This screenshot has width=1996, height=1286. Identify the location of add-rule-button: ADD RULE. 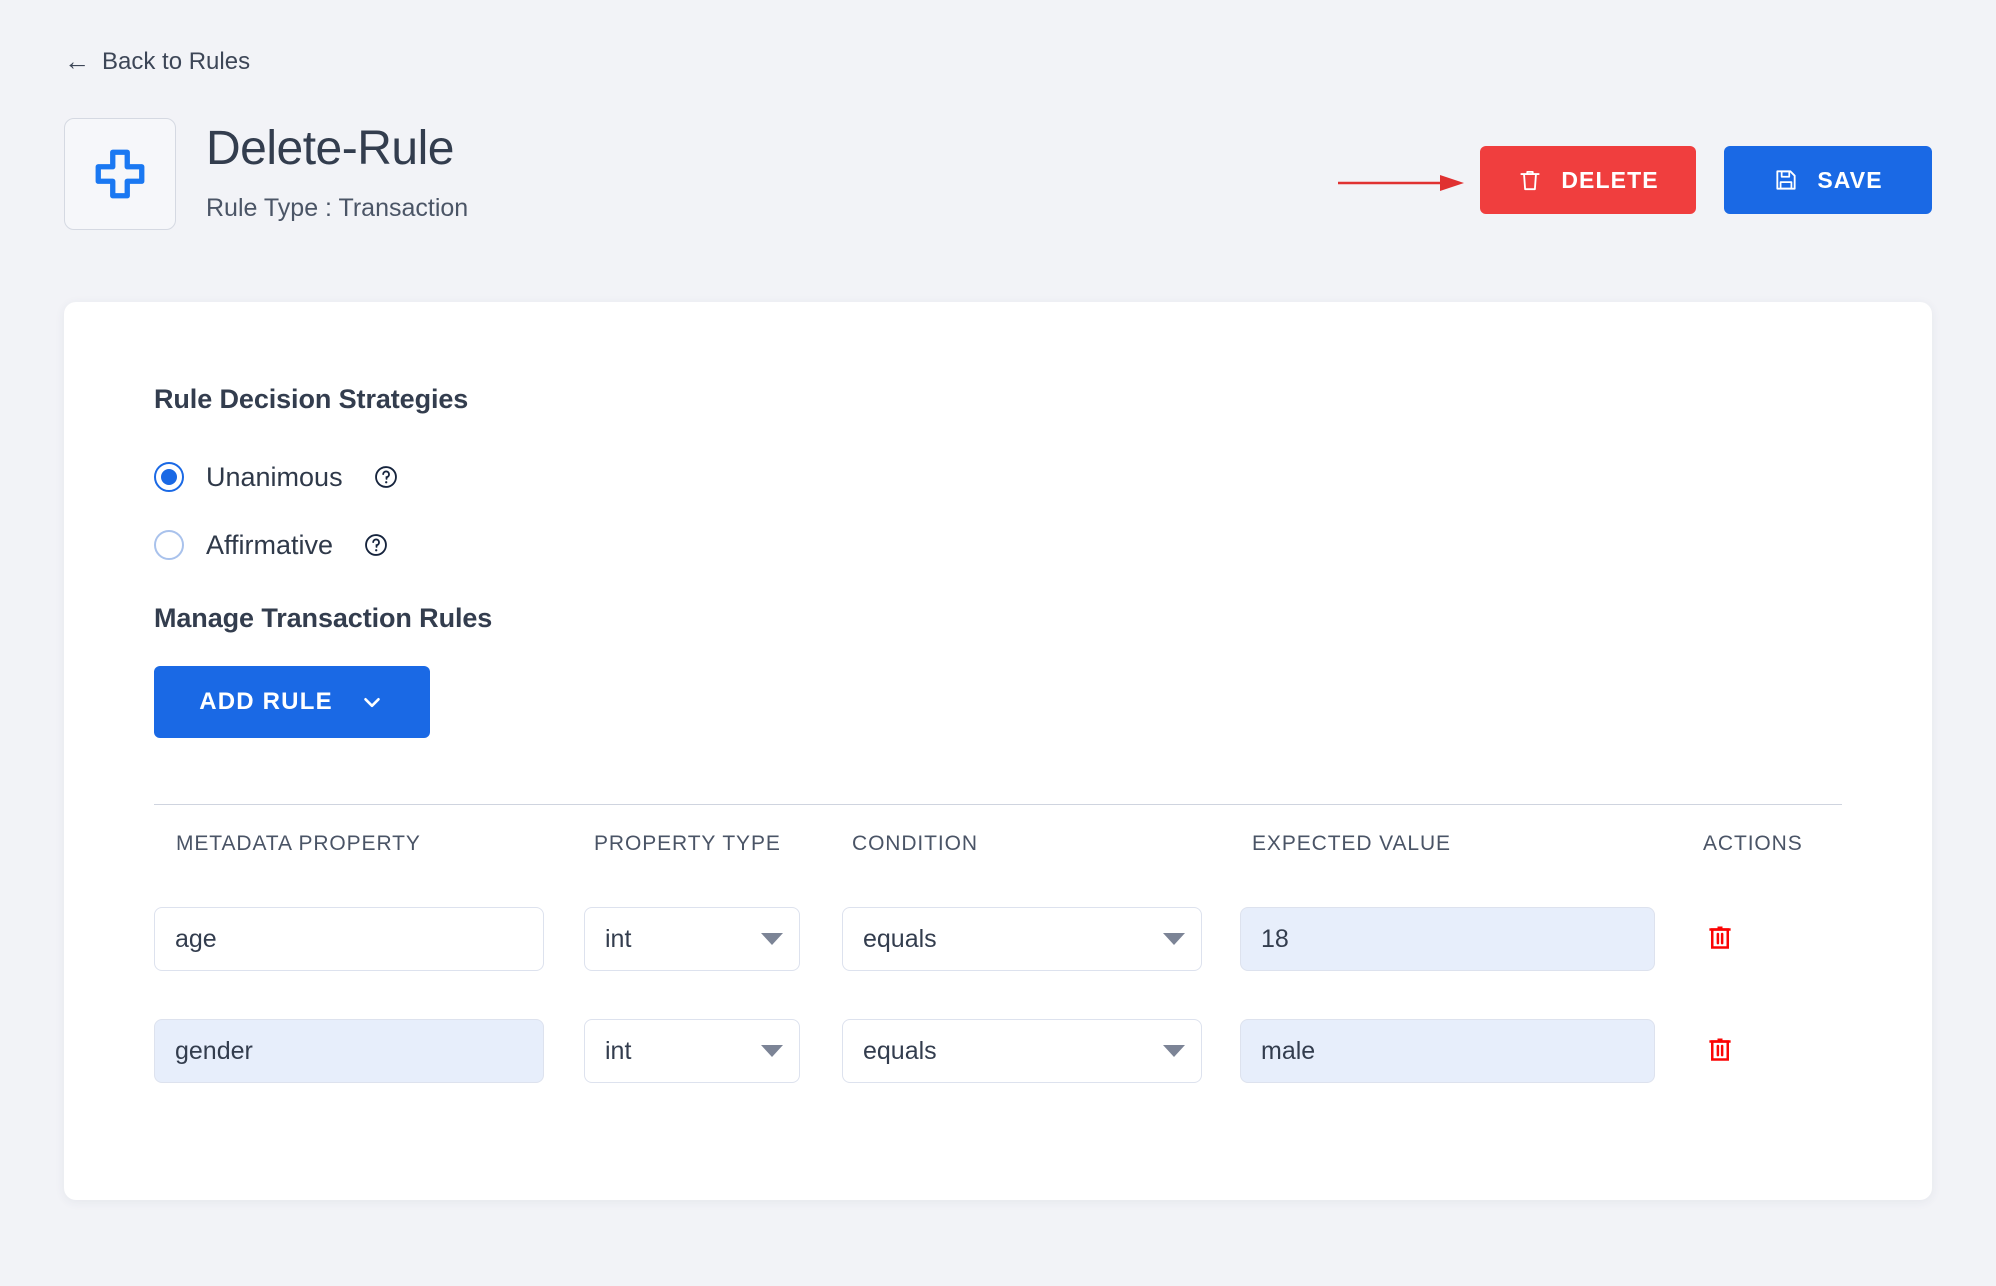
(292, 702).